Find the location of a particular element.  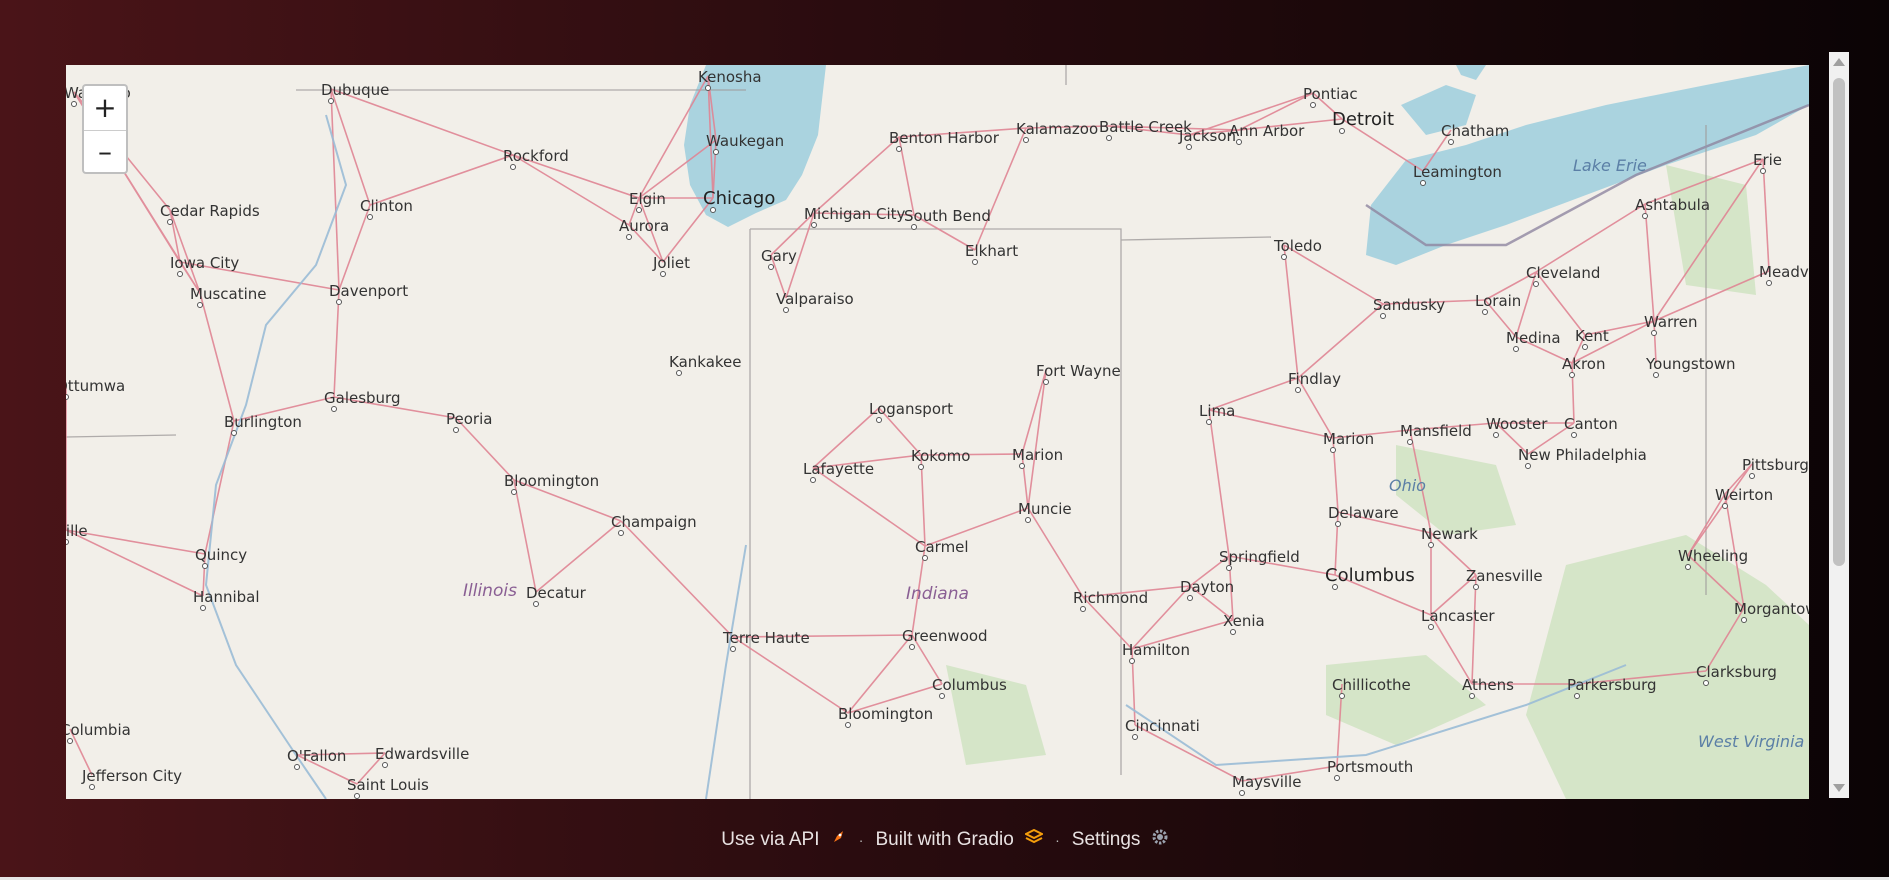

map-label-dayton: Dayton is located at coordinates (1207, 587).